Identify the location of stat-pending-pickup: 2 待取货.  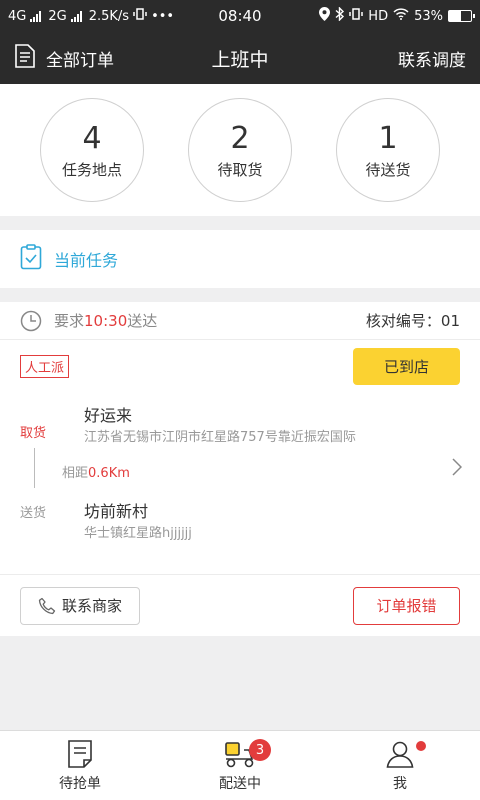
(240, 150).